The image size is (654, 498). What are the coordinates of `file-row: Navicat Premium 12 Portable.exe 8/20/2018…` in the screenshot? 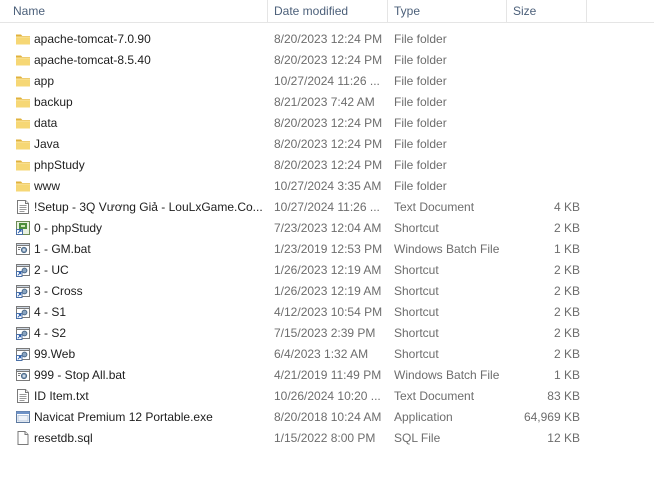 It's located at (327, 417).